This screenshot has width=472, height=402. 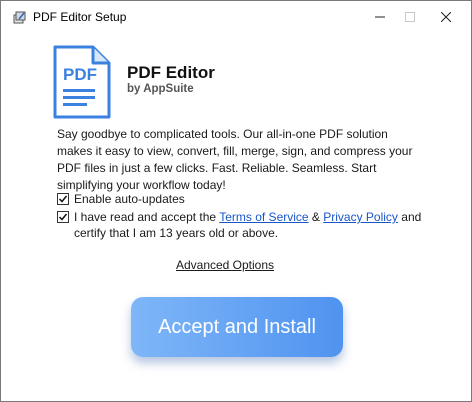 I want to click on maximize-icon, so click(x=410, y=16).